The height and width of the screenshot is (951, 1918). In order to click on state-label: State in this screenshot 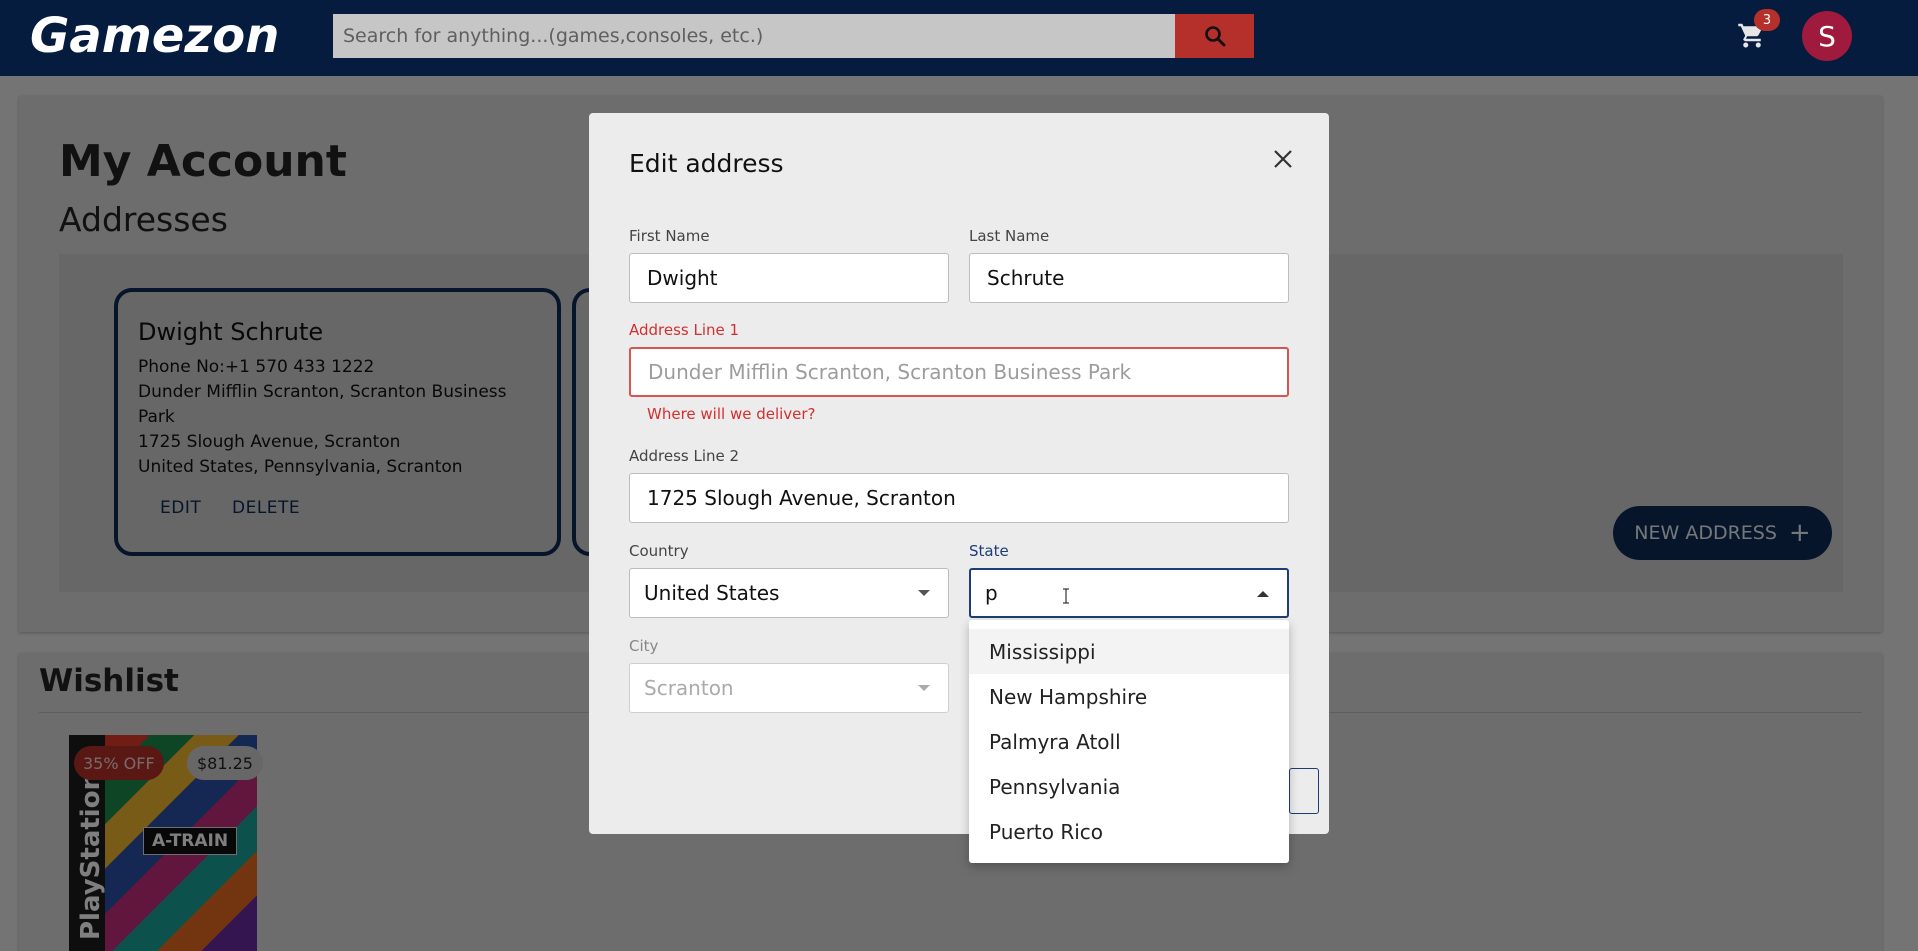, I will do `click(989, 551)`.